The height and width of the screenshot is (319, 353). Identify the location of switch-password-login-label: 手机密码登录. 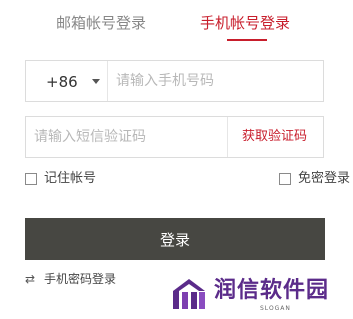
(80, 279).